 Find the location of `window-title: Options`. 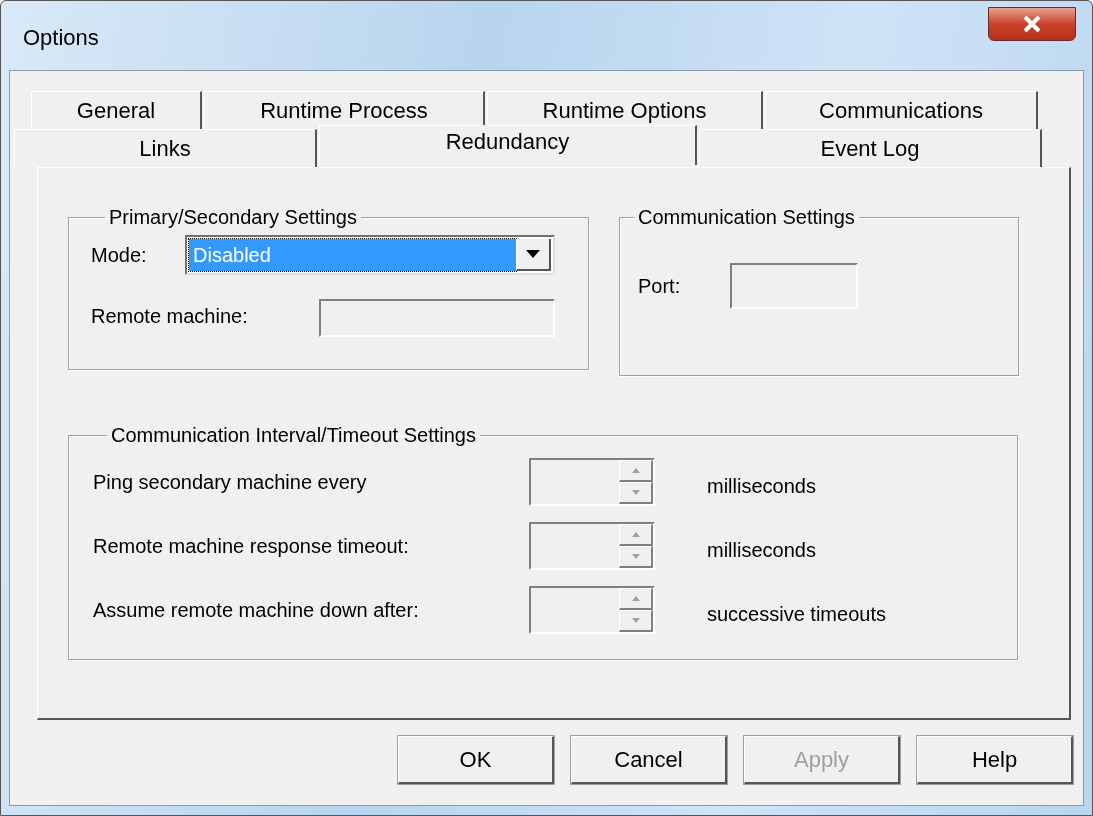

window-title: Options is located at coordinates (61, 38).